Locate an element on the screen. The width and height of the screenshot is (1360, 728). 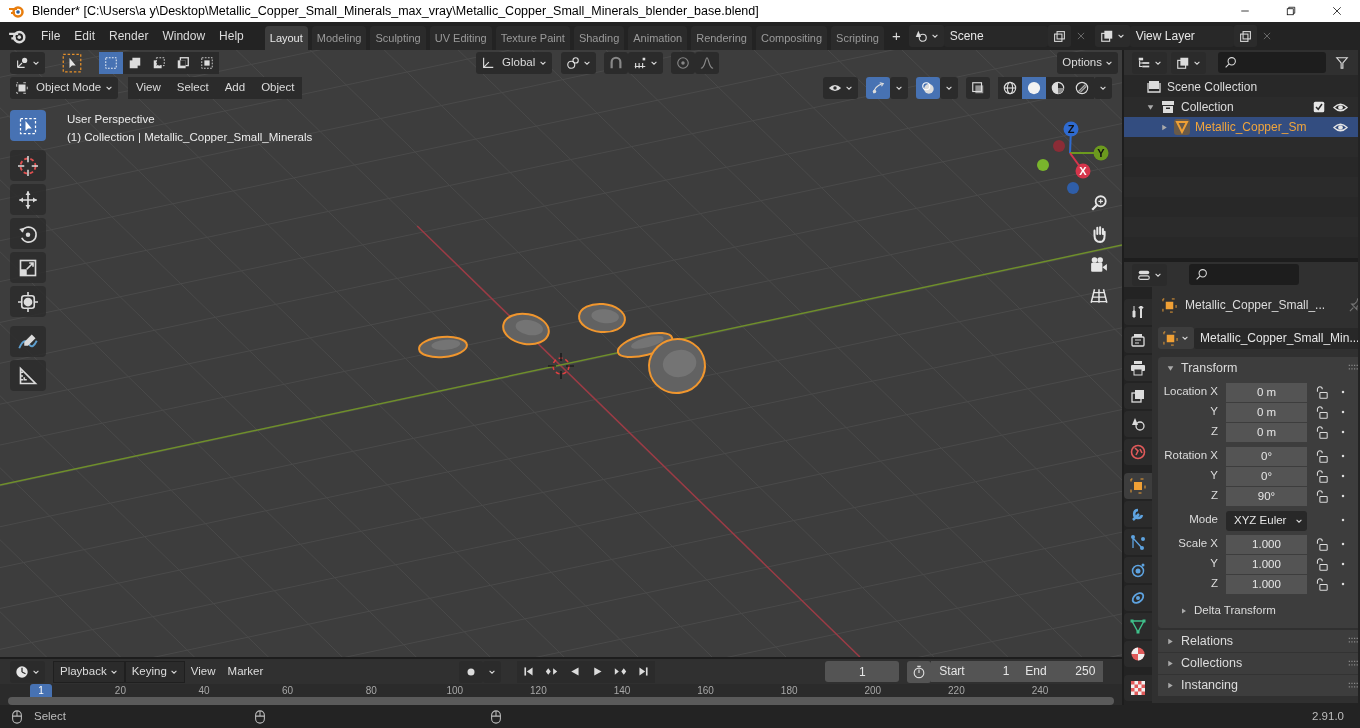
start-frame-field: Start 1 is located at coordinates (974, 671).